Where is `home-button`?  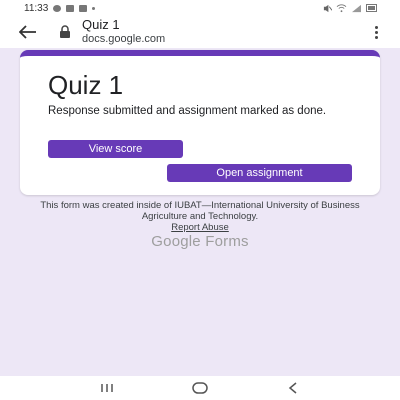 home-button is located at coordinates (200, 388).